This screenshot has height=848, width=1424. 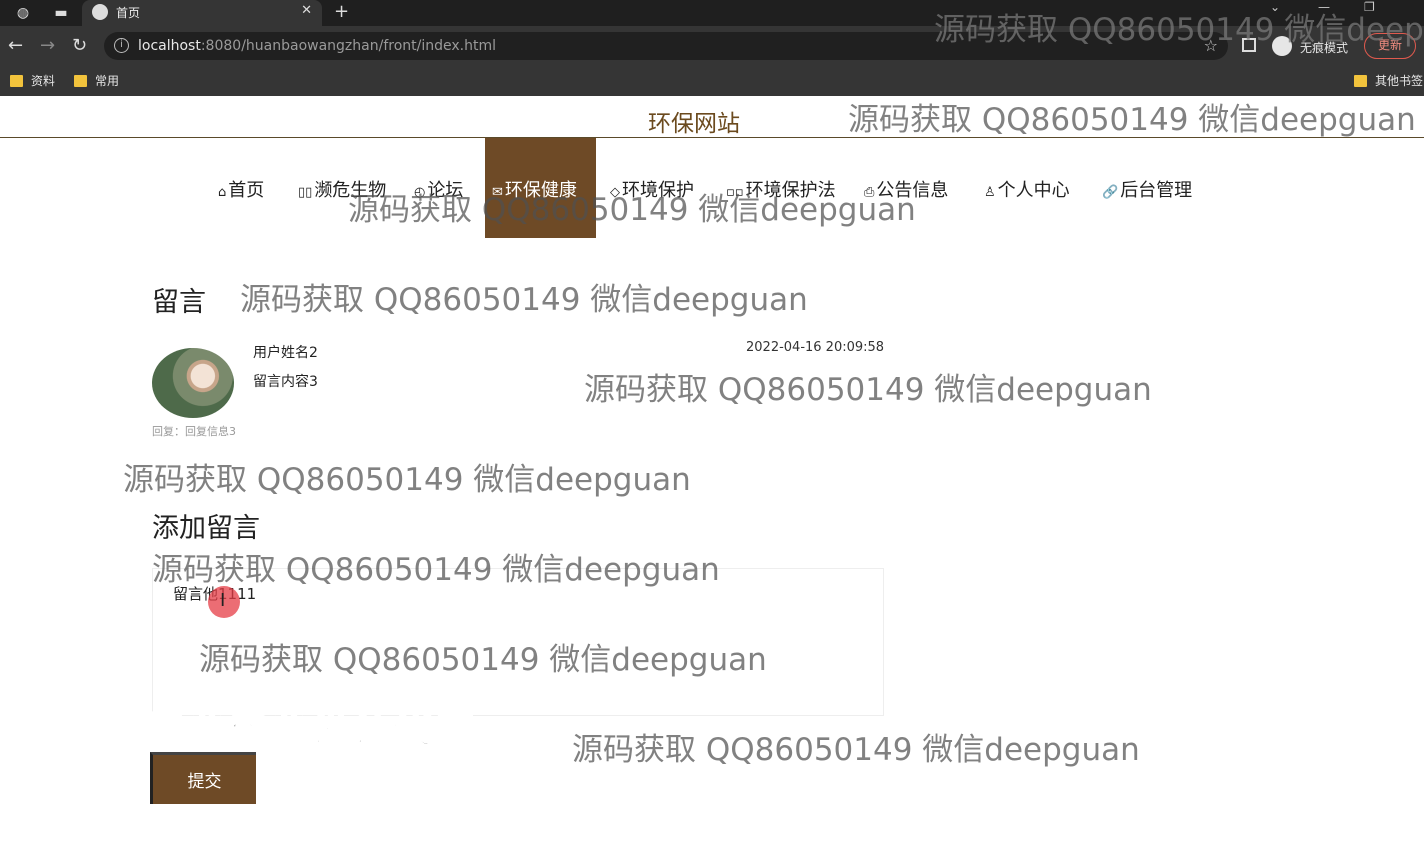 I want to click on browser-tab: 首页 ✕, so click(x=202, y=13).